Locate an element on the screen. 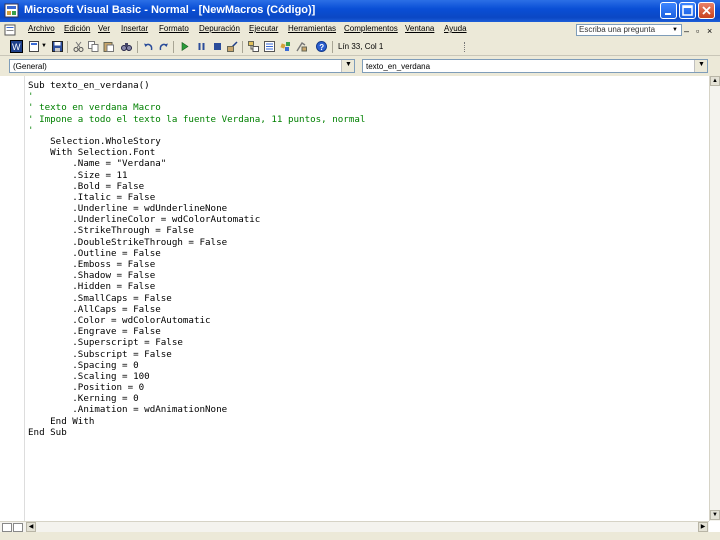  ask-dropdown-icon: ▼ is located at coordinates (675, 30).